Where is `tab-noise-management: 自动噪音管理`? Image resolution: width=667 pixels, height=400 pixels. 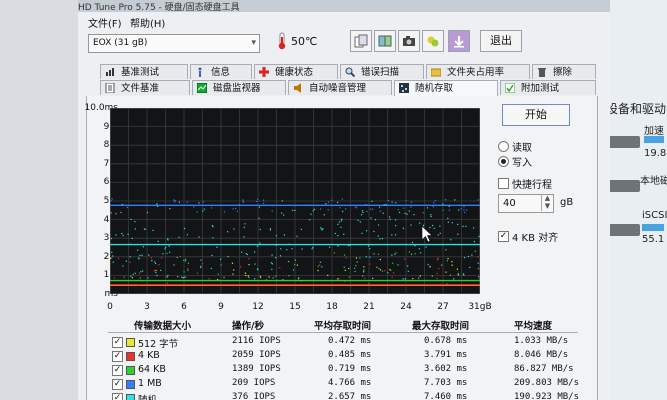 tab-noise-management: 自动噪音管理 is located at coordinates (340, 87).